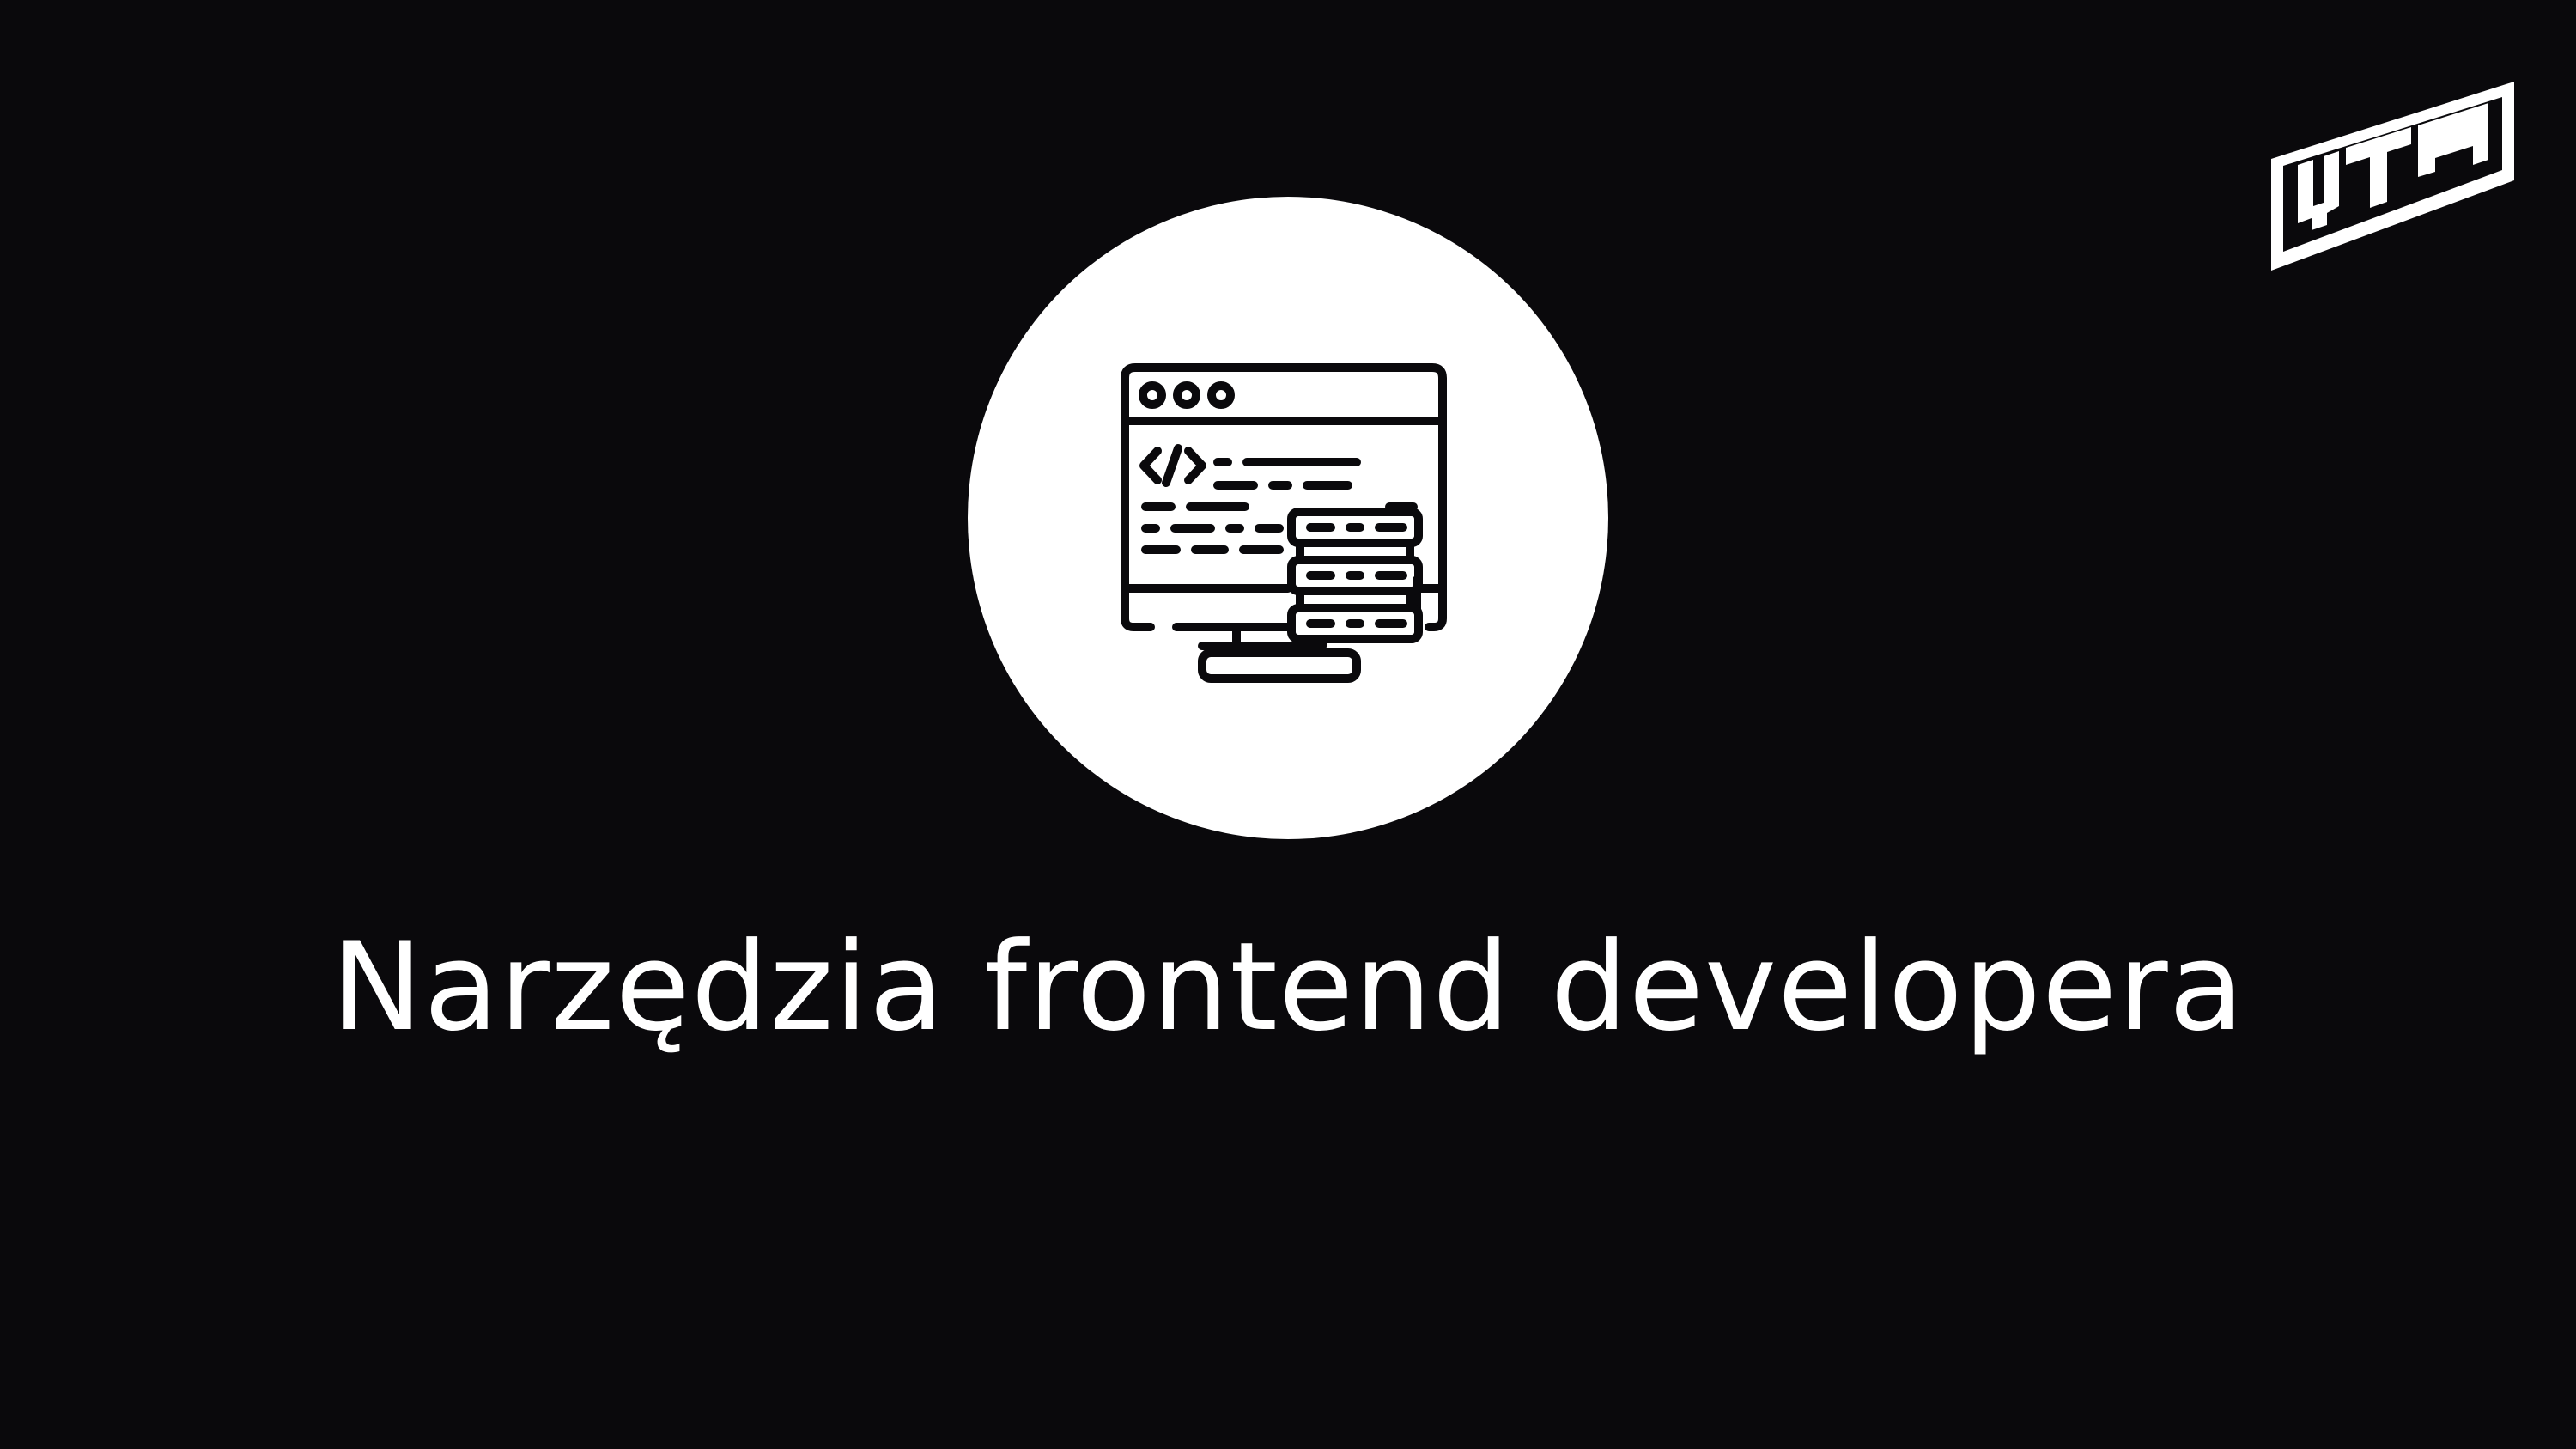 This screenshot has width=2576, height=1449. Describe the element at coordinates (2392, 176) in the screenshot. I see `brand-logo` at that location.